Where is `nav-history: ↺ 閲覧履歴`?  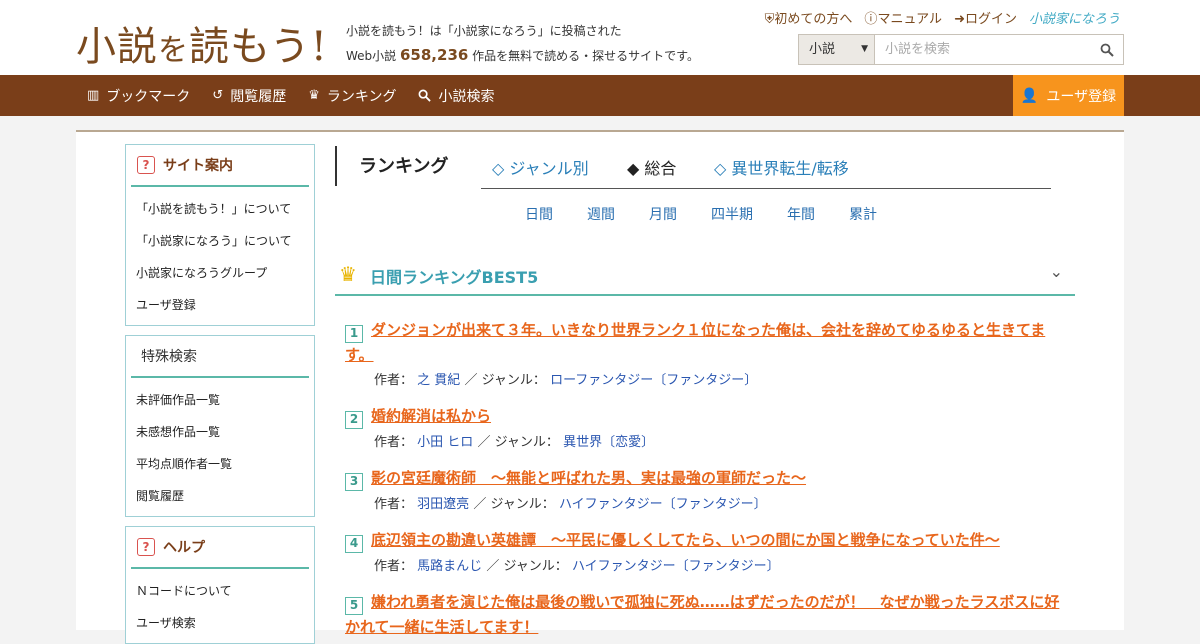 nav-history: ↺ 閲覧履歴 is located at coordinates (249, 96).